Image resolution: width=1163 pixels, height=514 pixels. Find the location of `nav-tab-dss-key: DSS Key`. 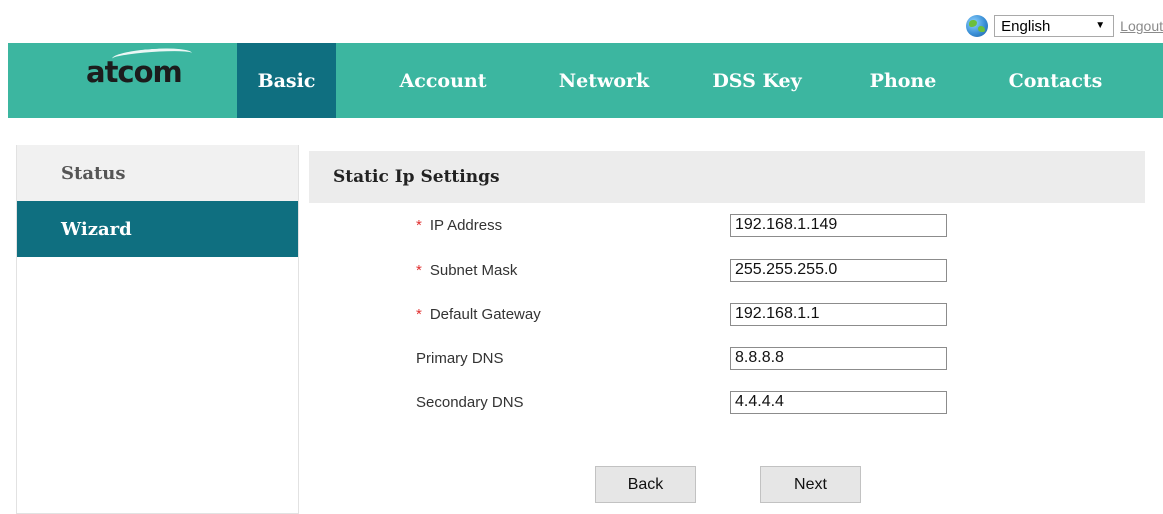

nav-tab-dss-key: DSS Key is located at coordinates (757, 80).